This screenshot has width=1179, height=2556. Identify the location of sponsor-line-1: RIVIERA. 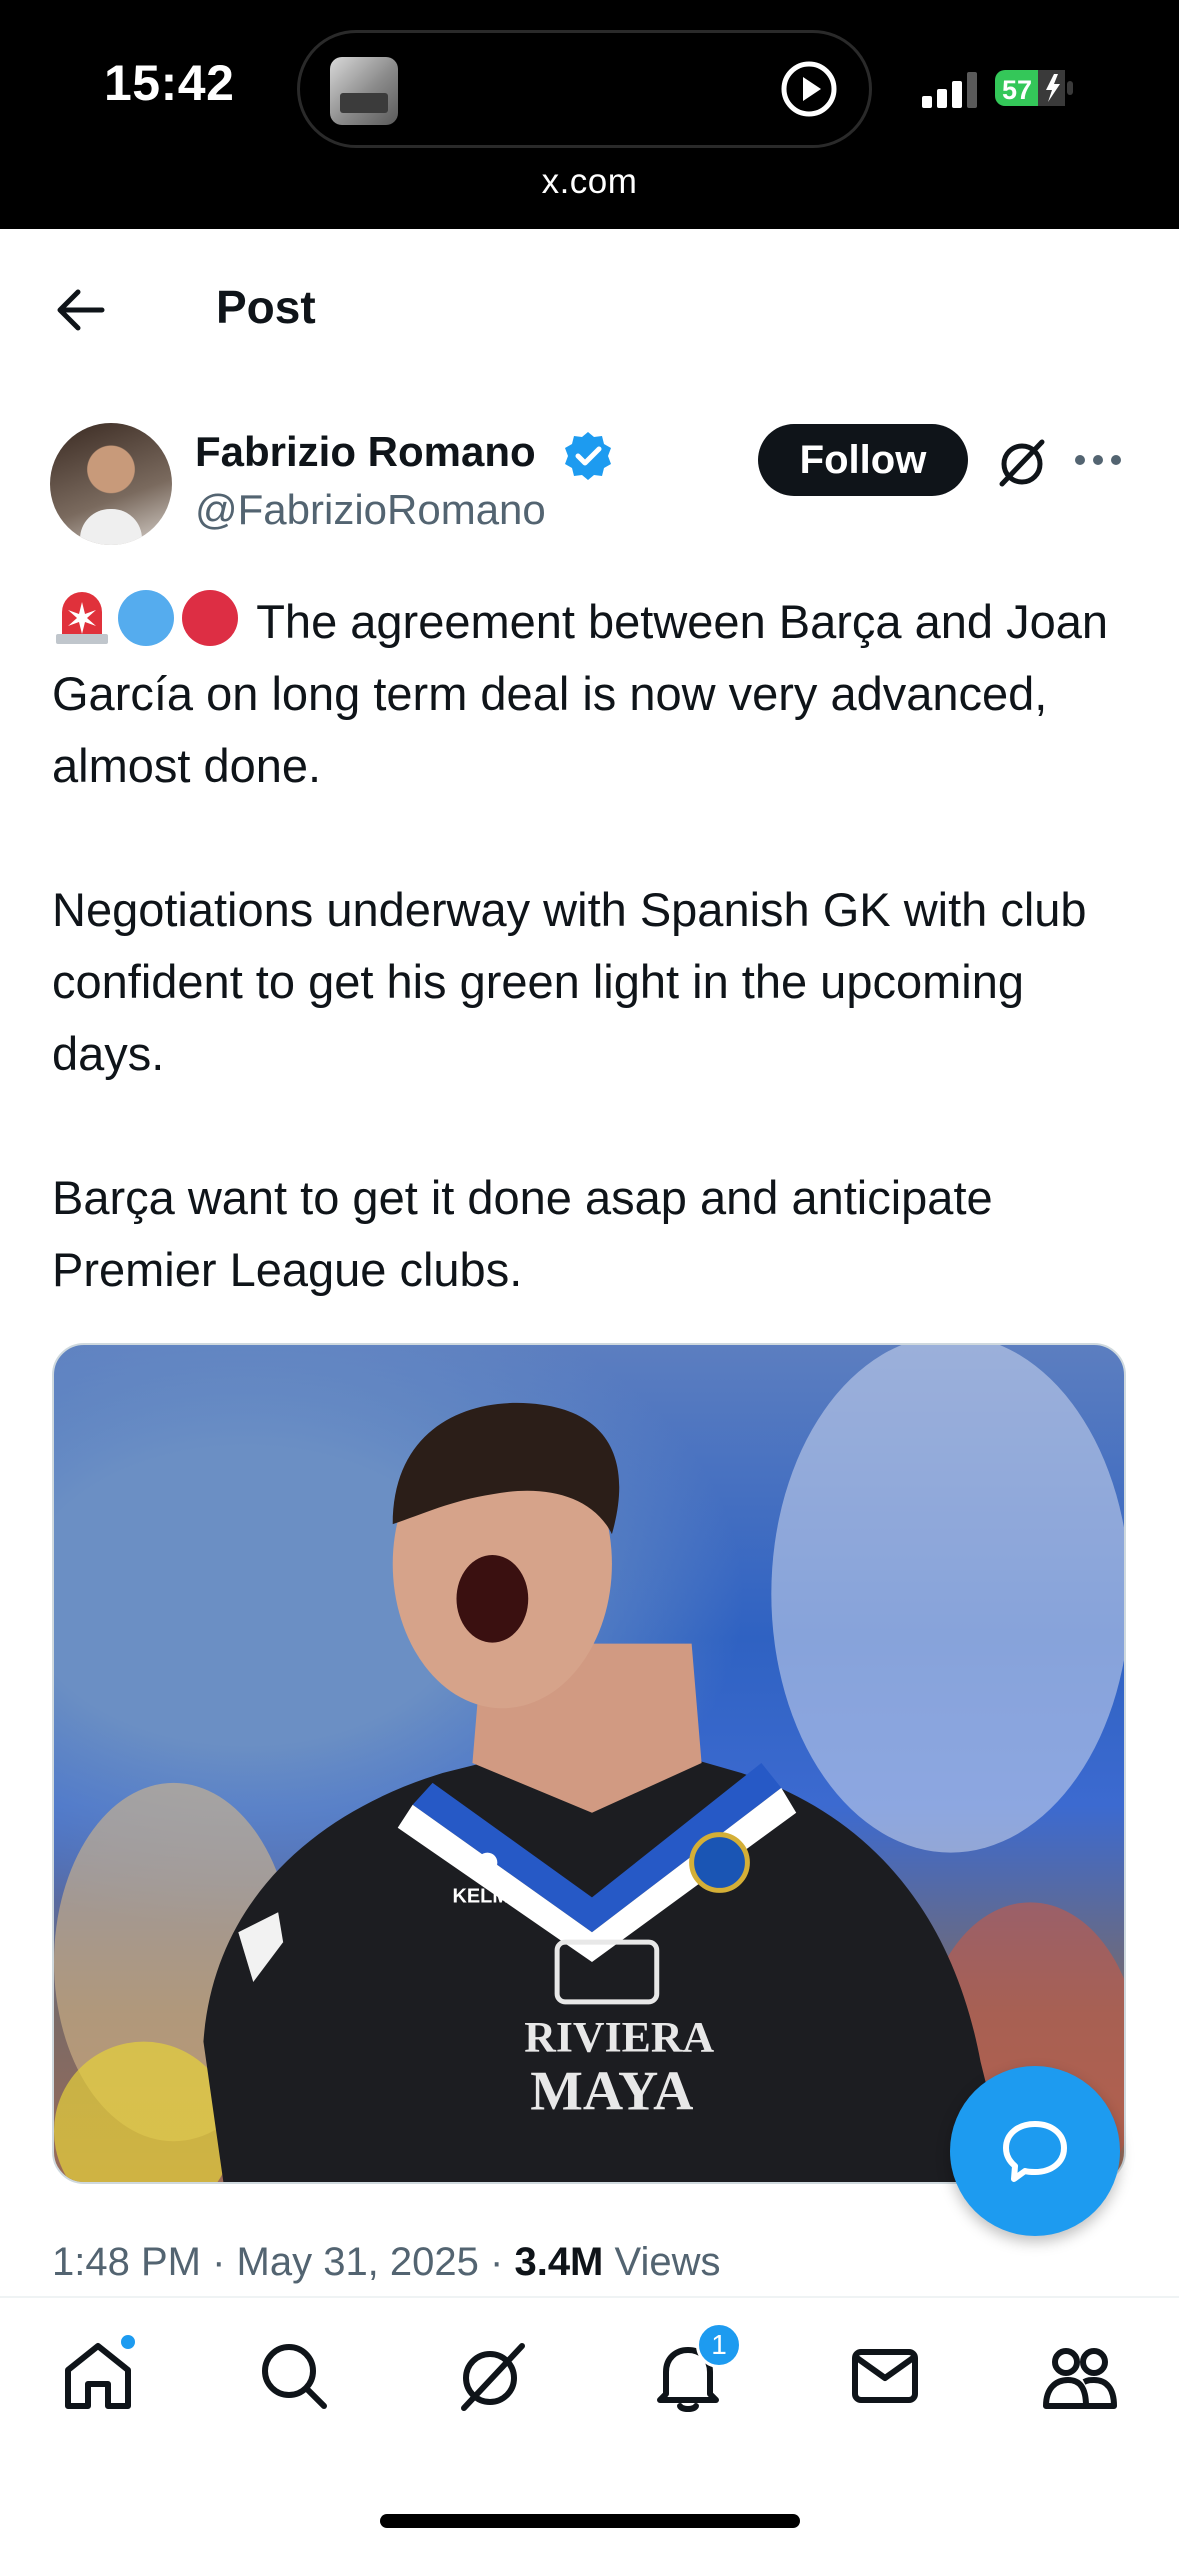
(619, 2038).